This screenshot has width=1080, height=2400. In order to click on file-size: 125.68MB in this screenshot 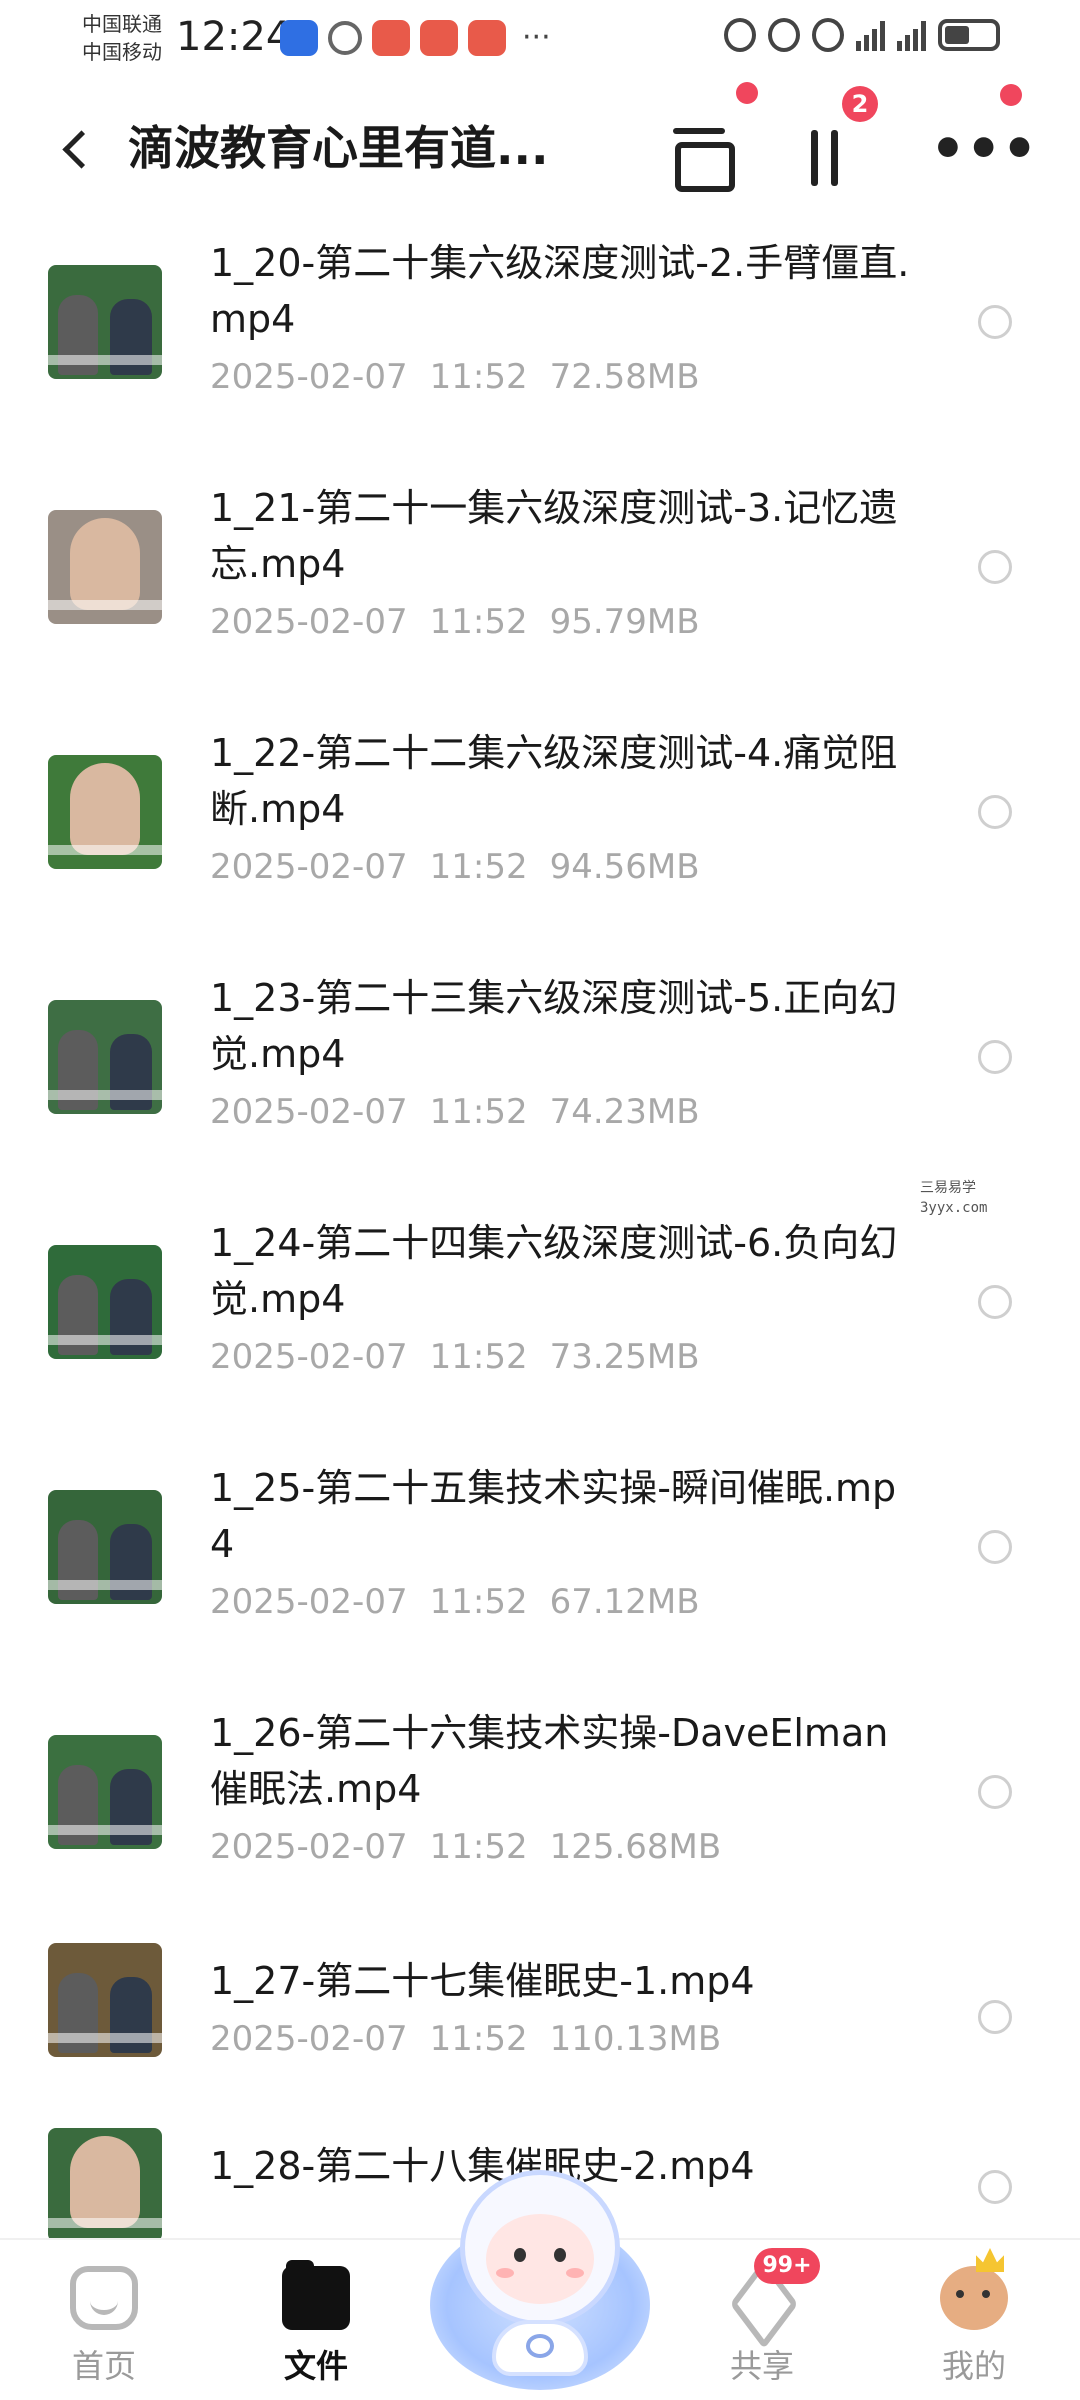, I will do `click(635, 1847)`.